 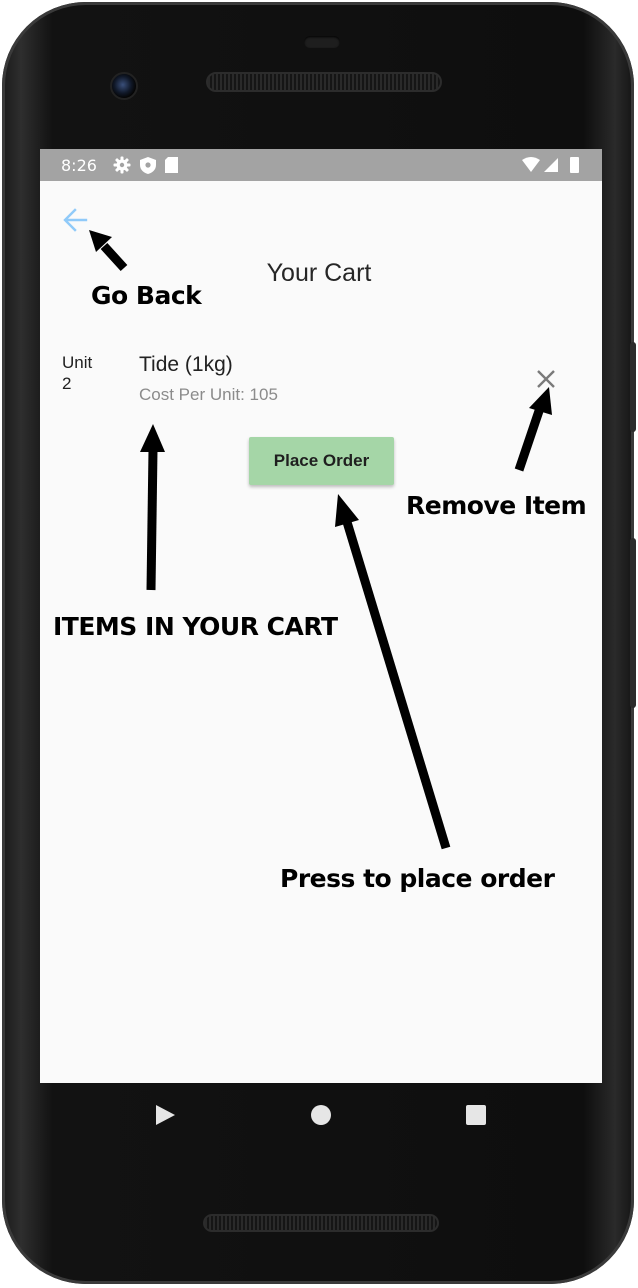 I want to click on arrow-left-icon, so click(x=75, y=220).